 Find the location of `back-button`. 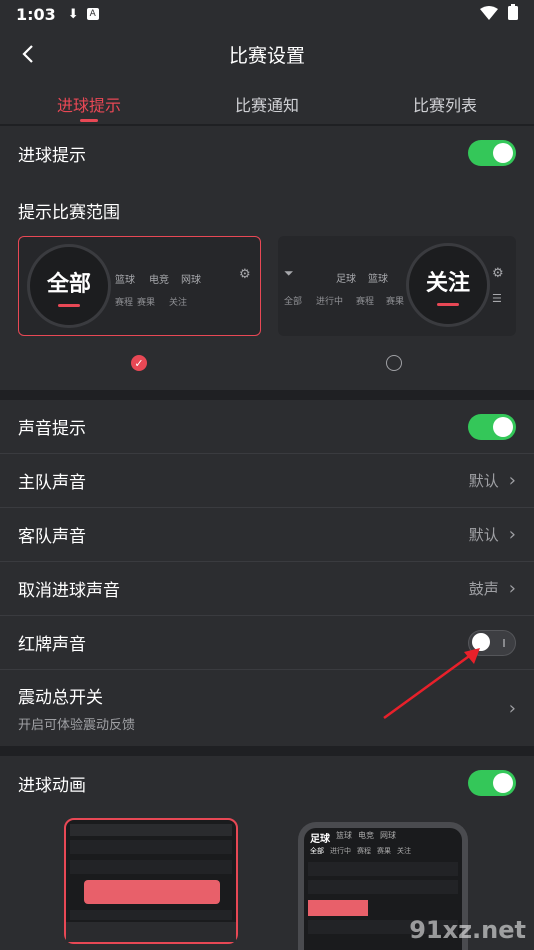

back-button is located at coordinates (28, 54).